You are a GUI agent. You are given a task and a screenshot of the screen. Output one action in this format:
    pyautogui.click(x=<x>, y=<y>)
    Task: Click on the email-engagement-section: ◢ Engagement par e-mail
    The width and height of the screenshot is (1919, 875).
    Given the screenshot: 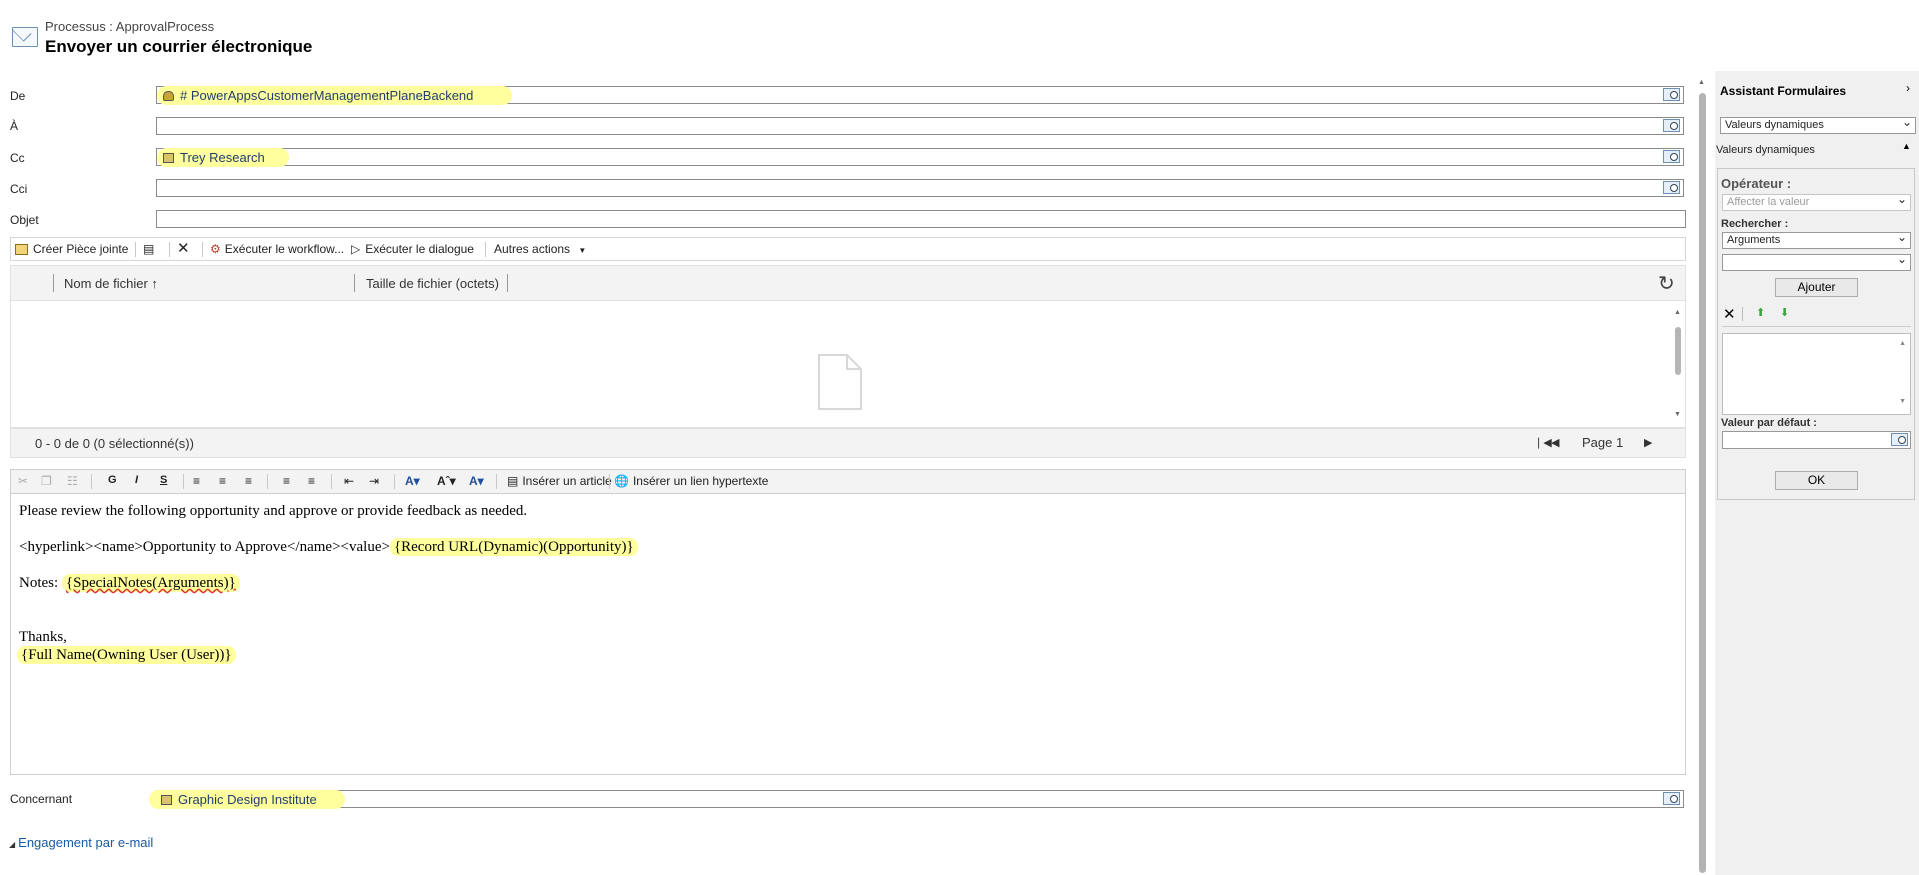 What is the action you would take?
    pyautogui.click(x=81, y=842)
    